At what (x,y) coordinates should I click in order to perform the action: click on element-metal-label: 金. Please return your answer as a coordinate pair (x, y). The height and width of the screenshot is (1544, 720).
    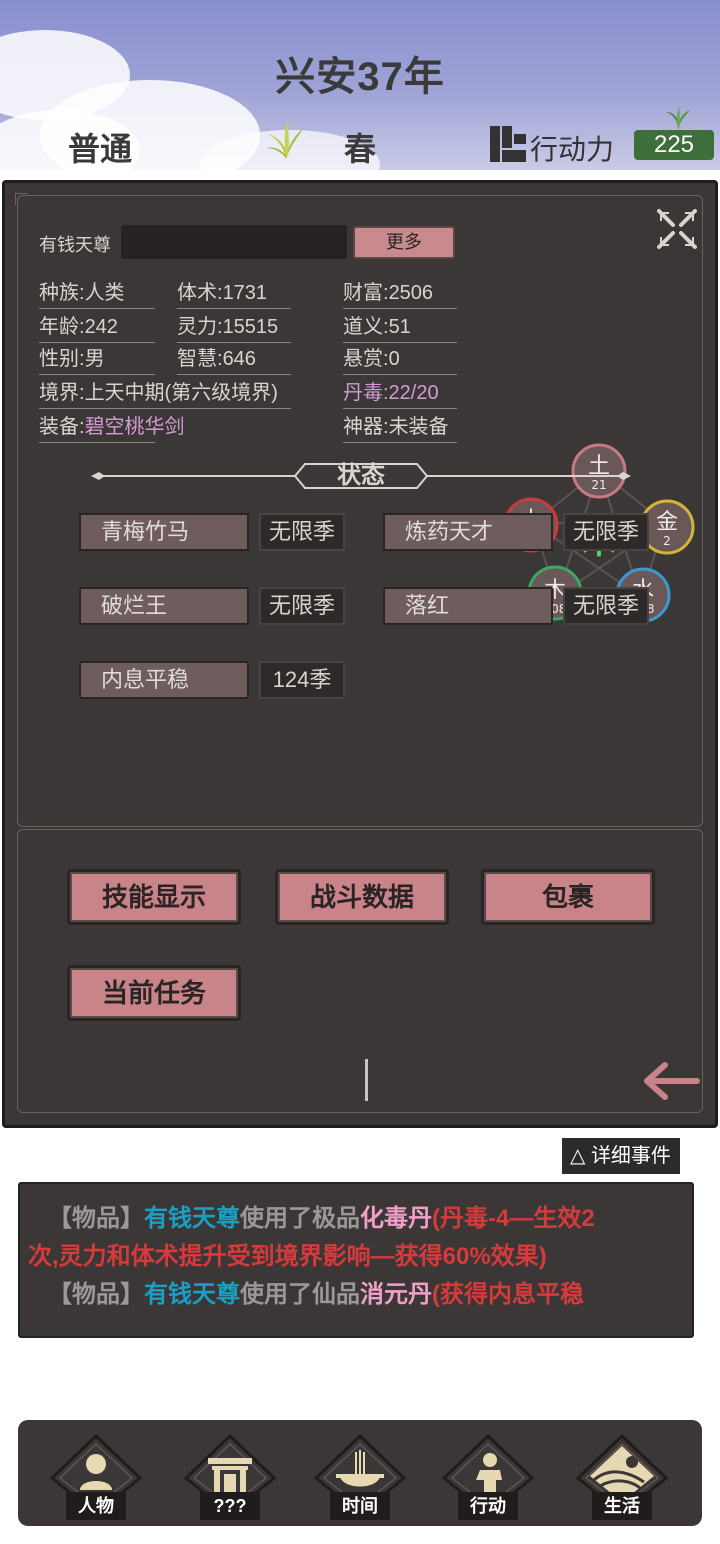
    Looking at the image, I should click on (667, 522).